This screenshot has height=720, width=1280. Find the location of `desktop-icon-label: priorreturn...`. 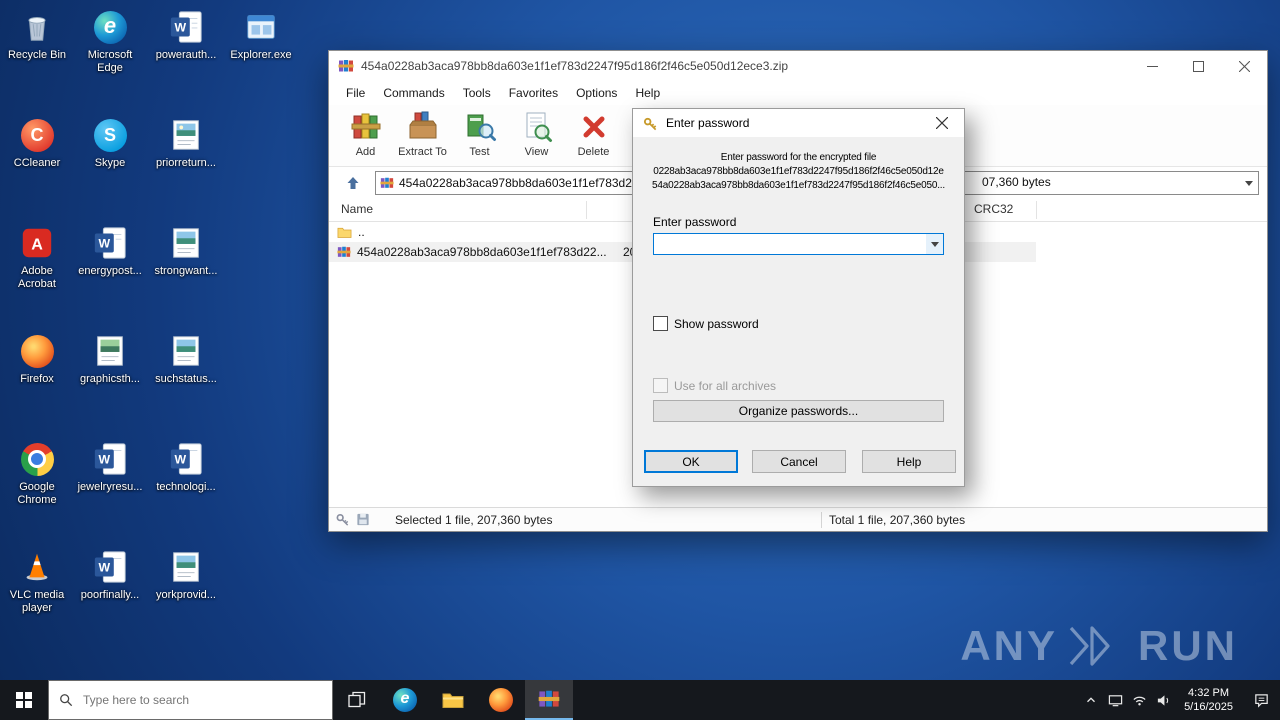

desktop-icon-label: priorreturn... is located at coordinates (186, 163).